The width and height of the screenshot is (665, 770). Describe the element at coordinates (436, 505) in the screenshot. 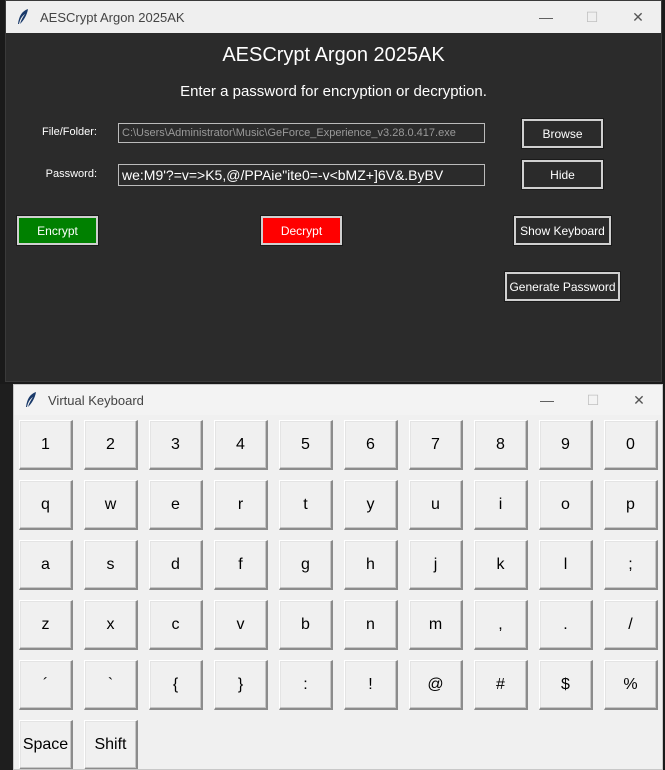

I see `key-char-117: u` at that location.